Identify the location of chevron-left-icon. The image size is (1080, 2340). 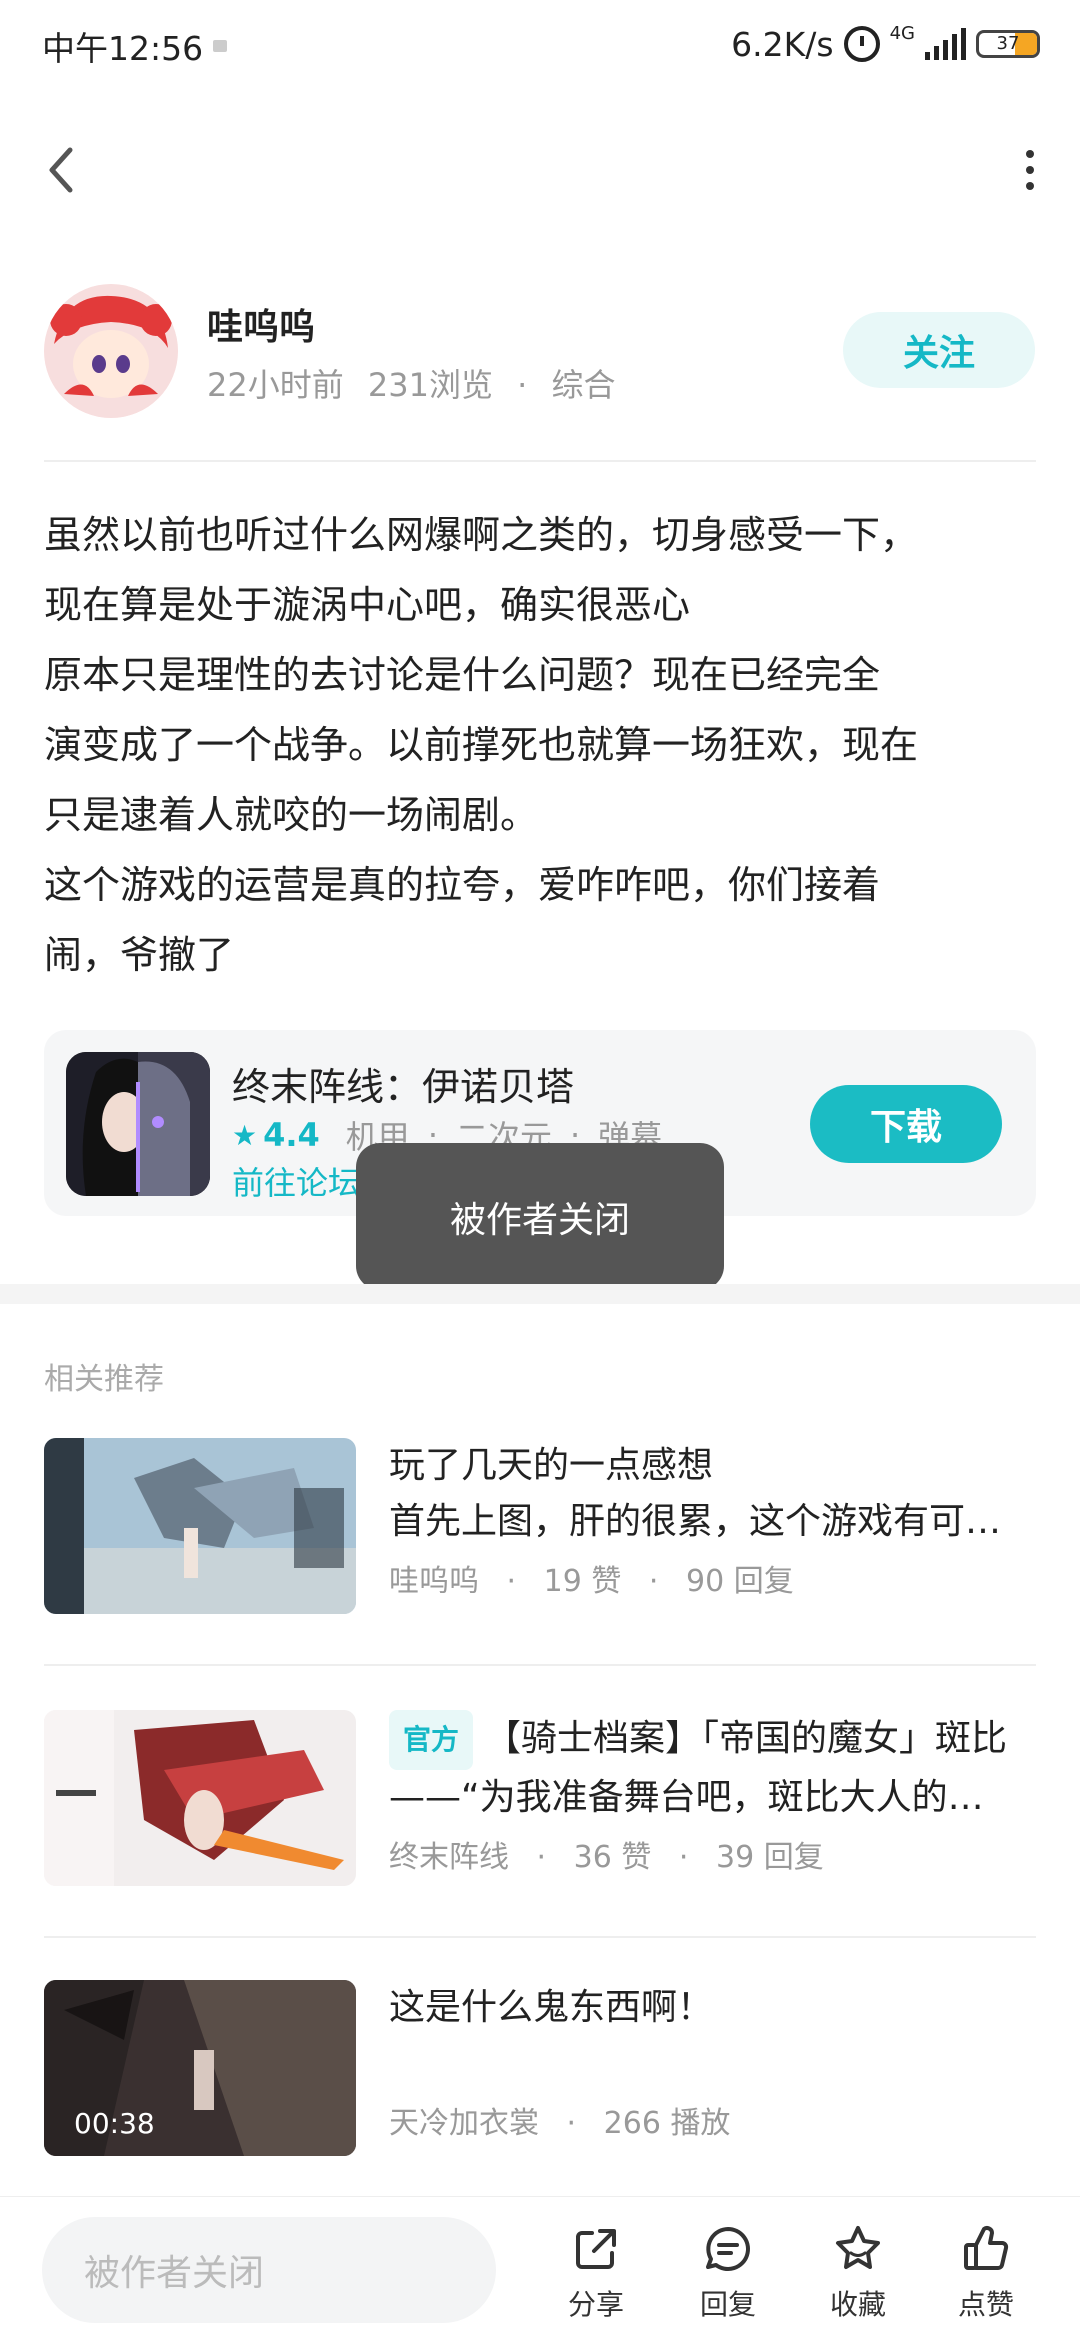
(61, 170).